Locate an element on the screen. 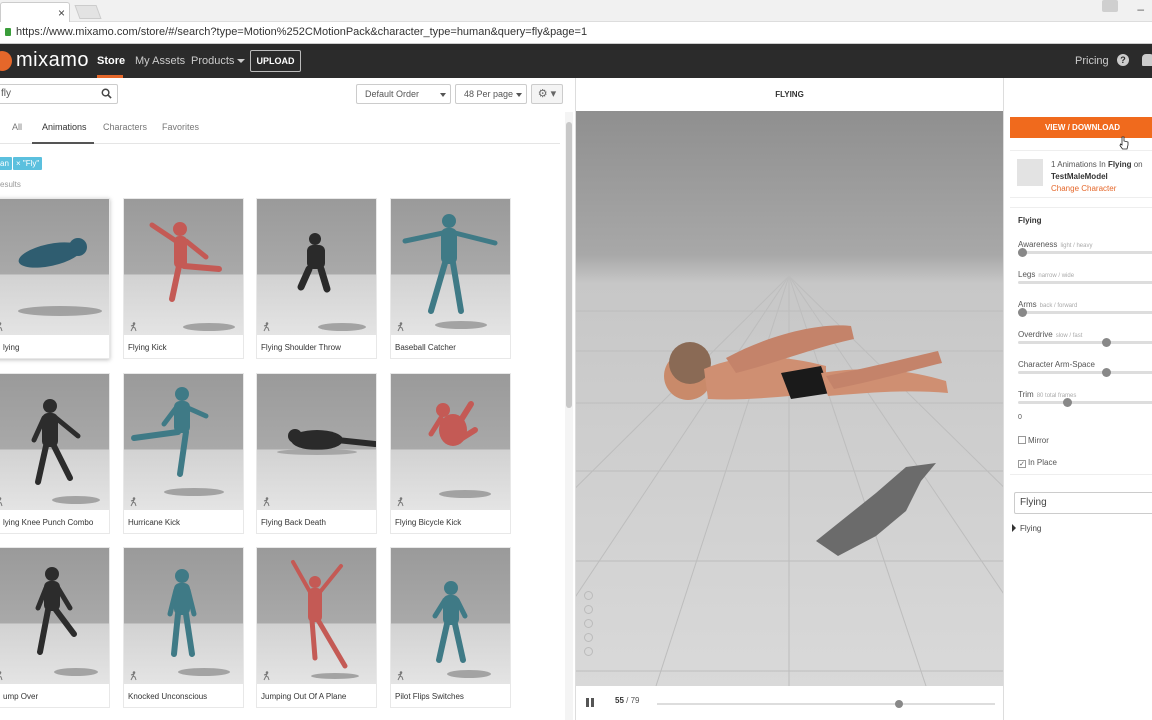 Image resolution: width=1152 pixels, height=720 pixels. help-icon: ? is located at coordinates (1123, 60).